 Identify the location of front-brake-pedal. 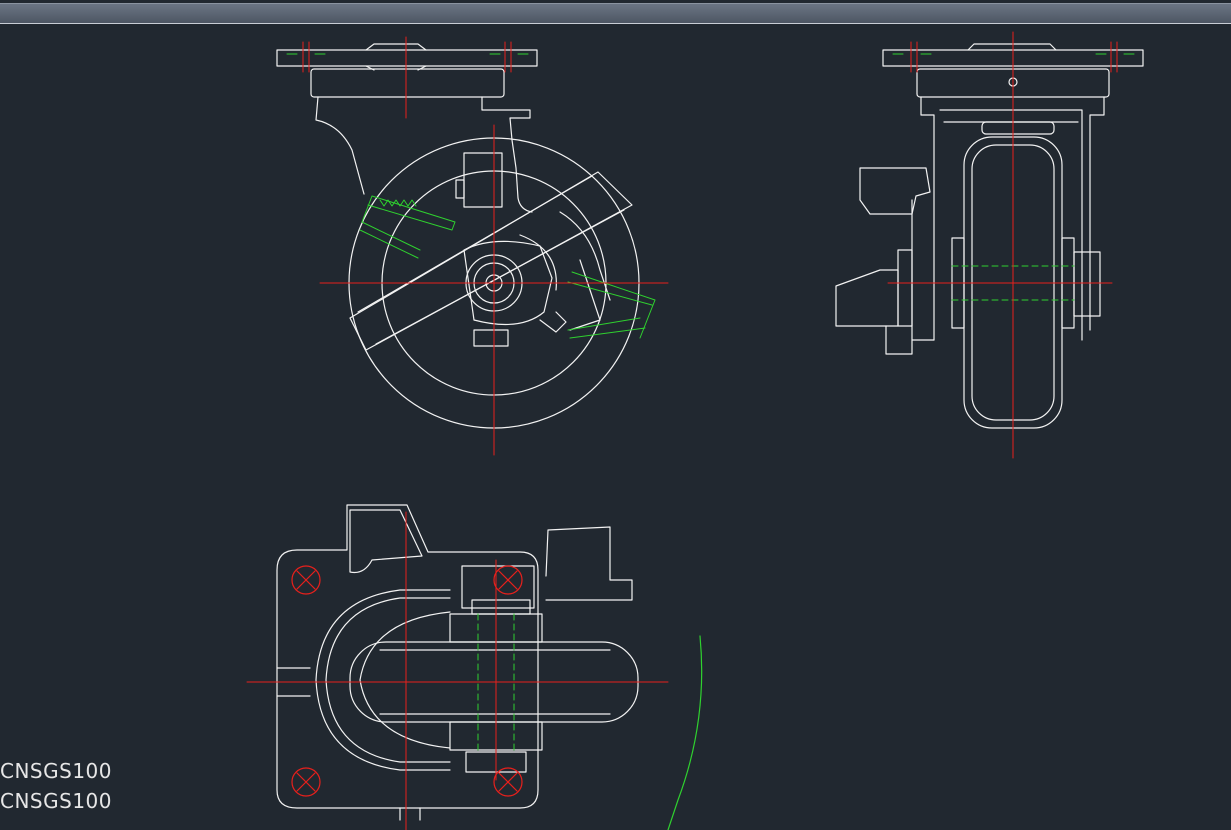
(895, 191).